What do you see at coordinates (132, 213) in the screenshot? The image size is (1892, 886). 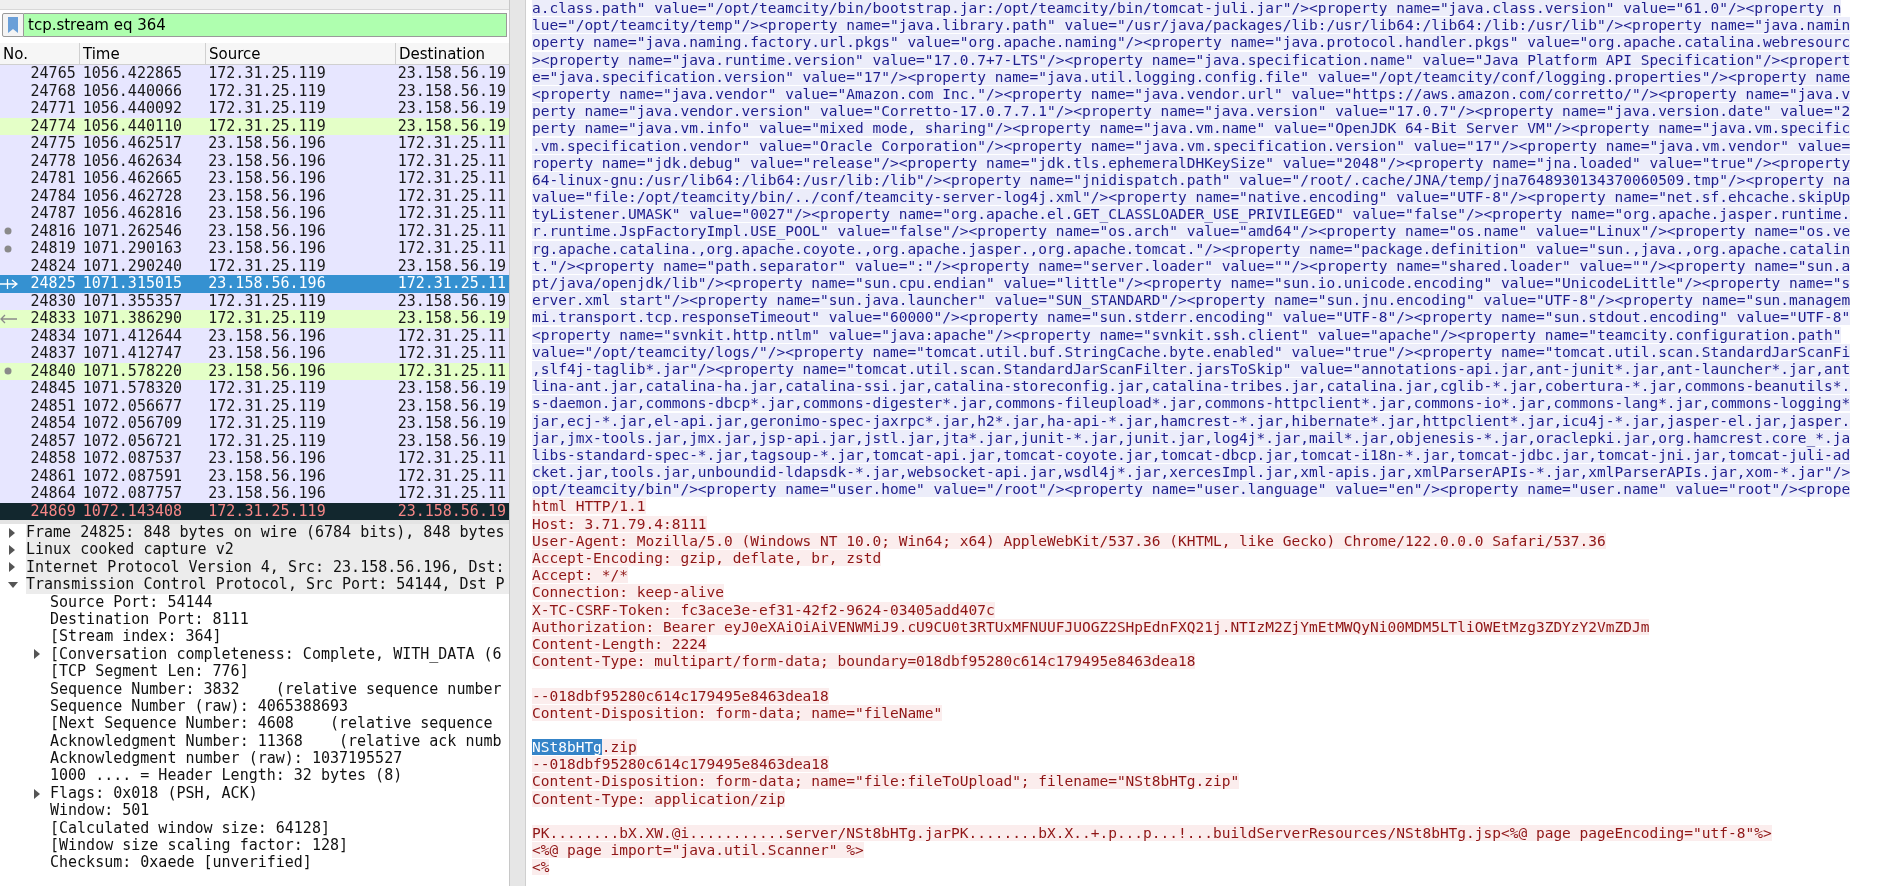 I see `packet-time: 1056.462816` at bounding box center [132, 213].